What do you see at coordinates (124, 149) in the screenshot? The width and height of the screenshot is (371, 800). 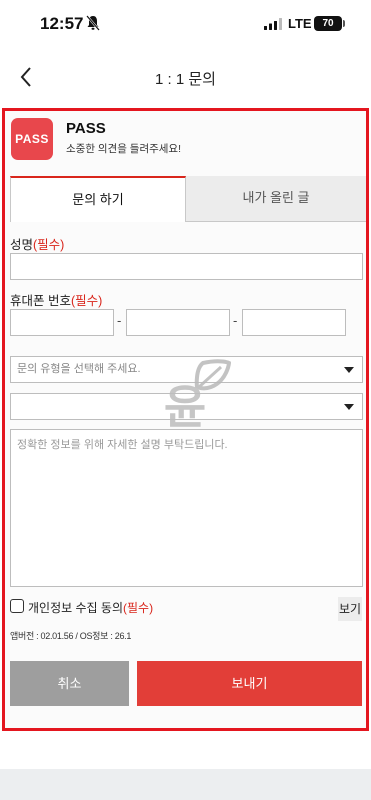 I see `app-subtitle: 소중한 의견을 들려주세요!` at bounding box center [124, 149].